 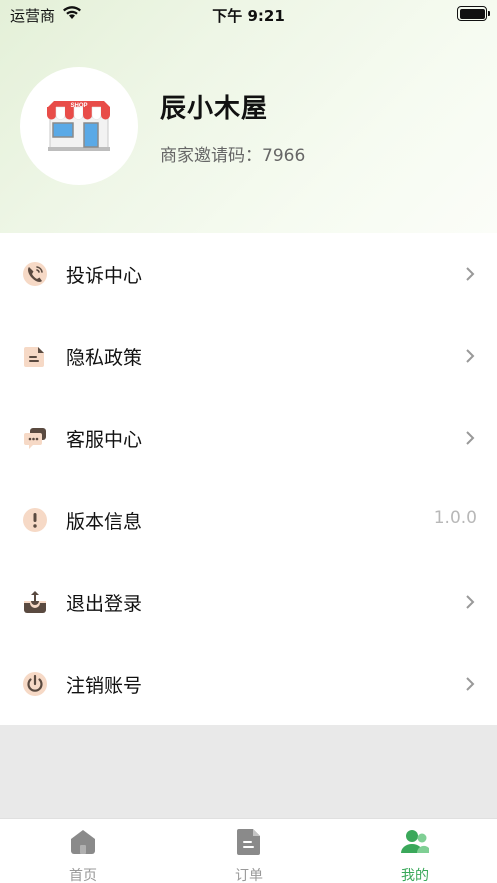 What do you see at coordinates (35, 684) in the screenshot?
I see `power-icon` at bounding box center [35, 684].